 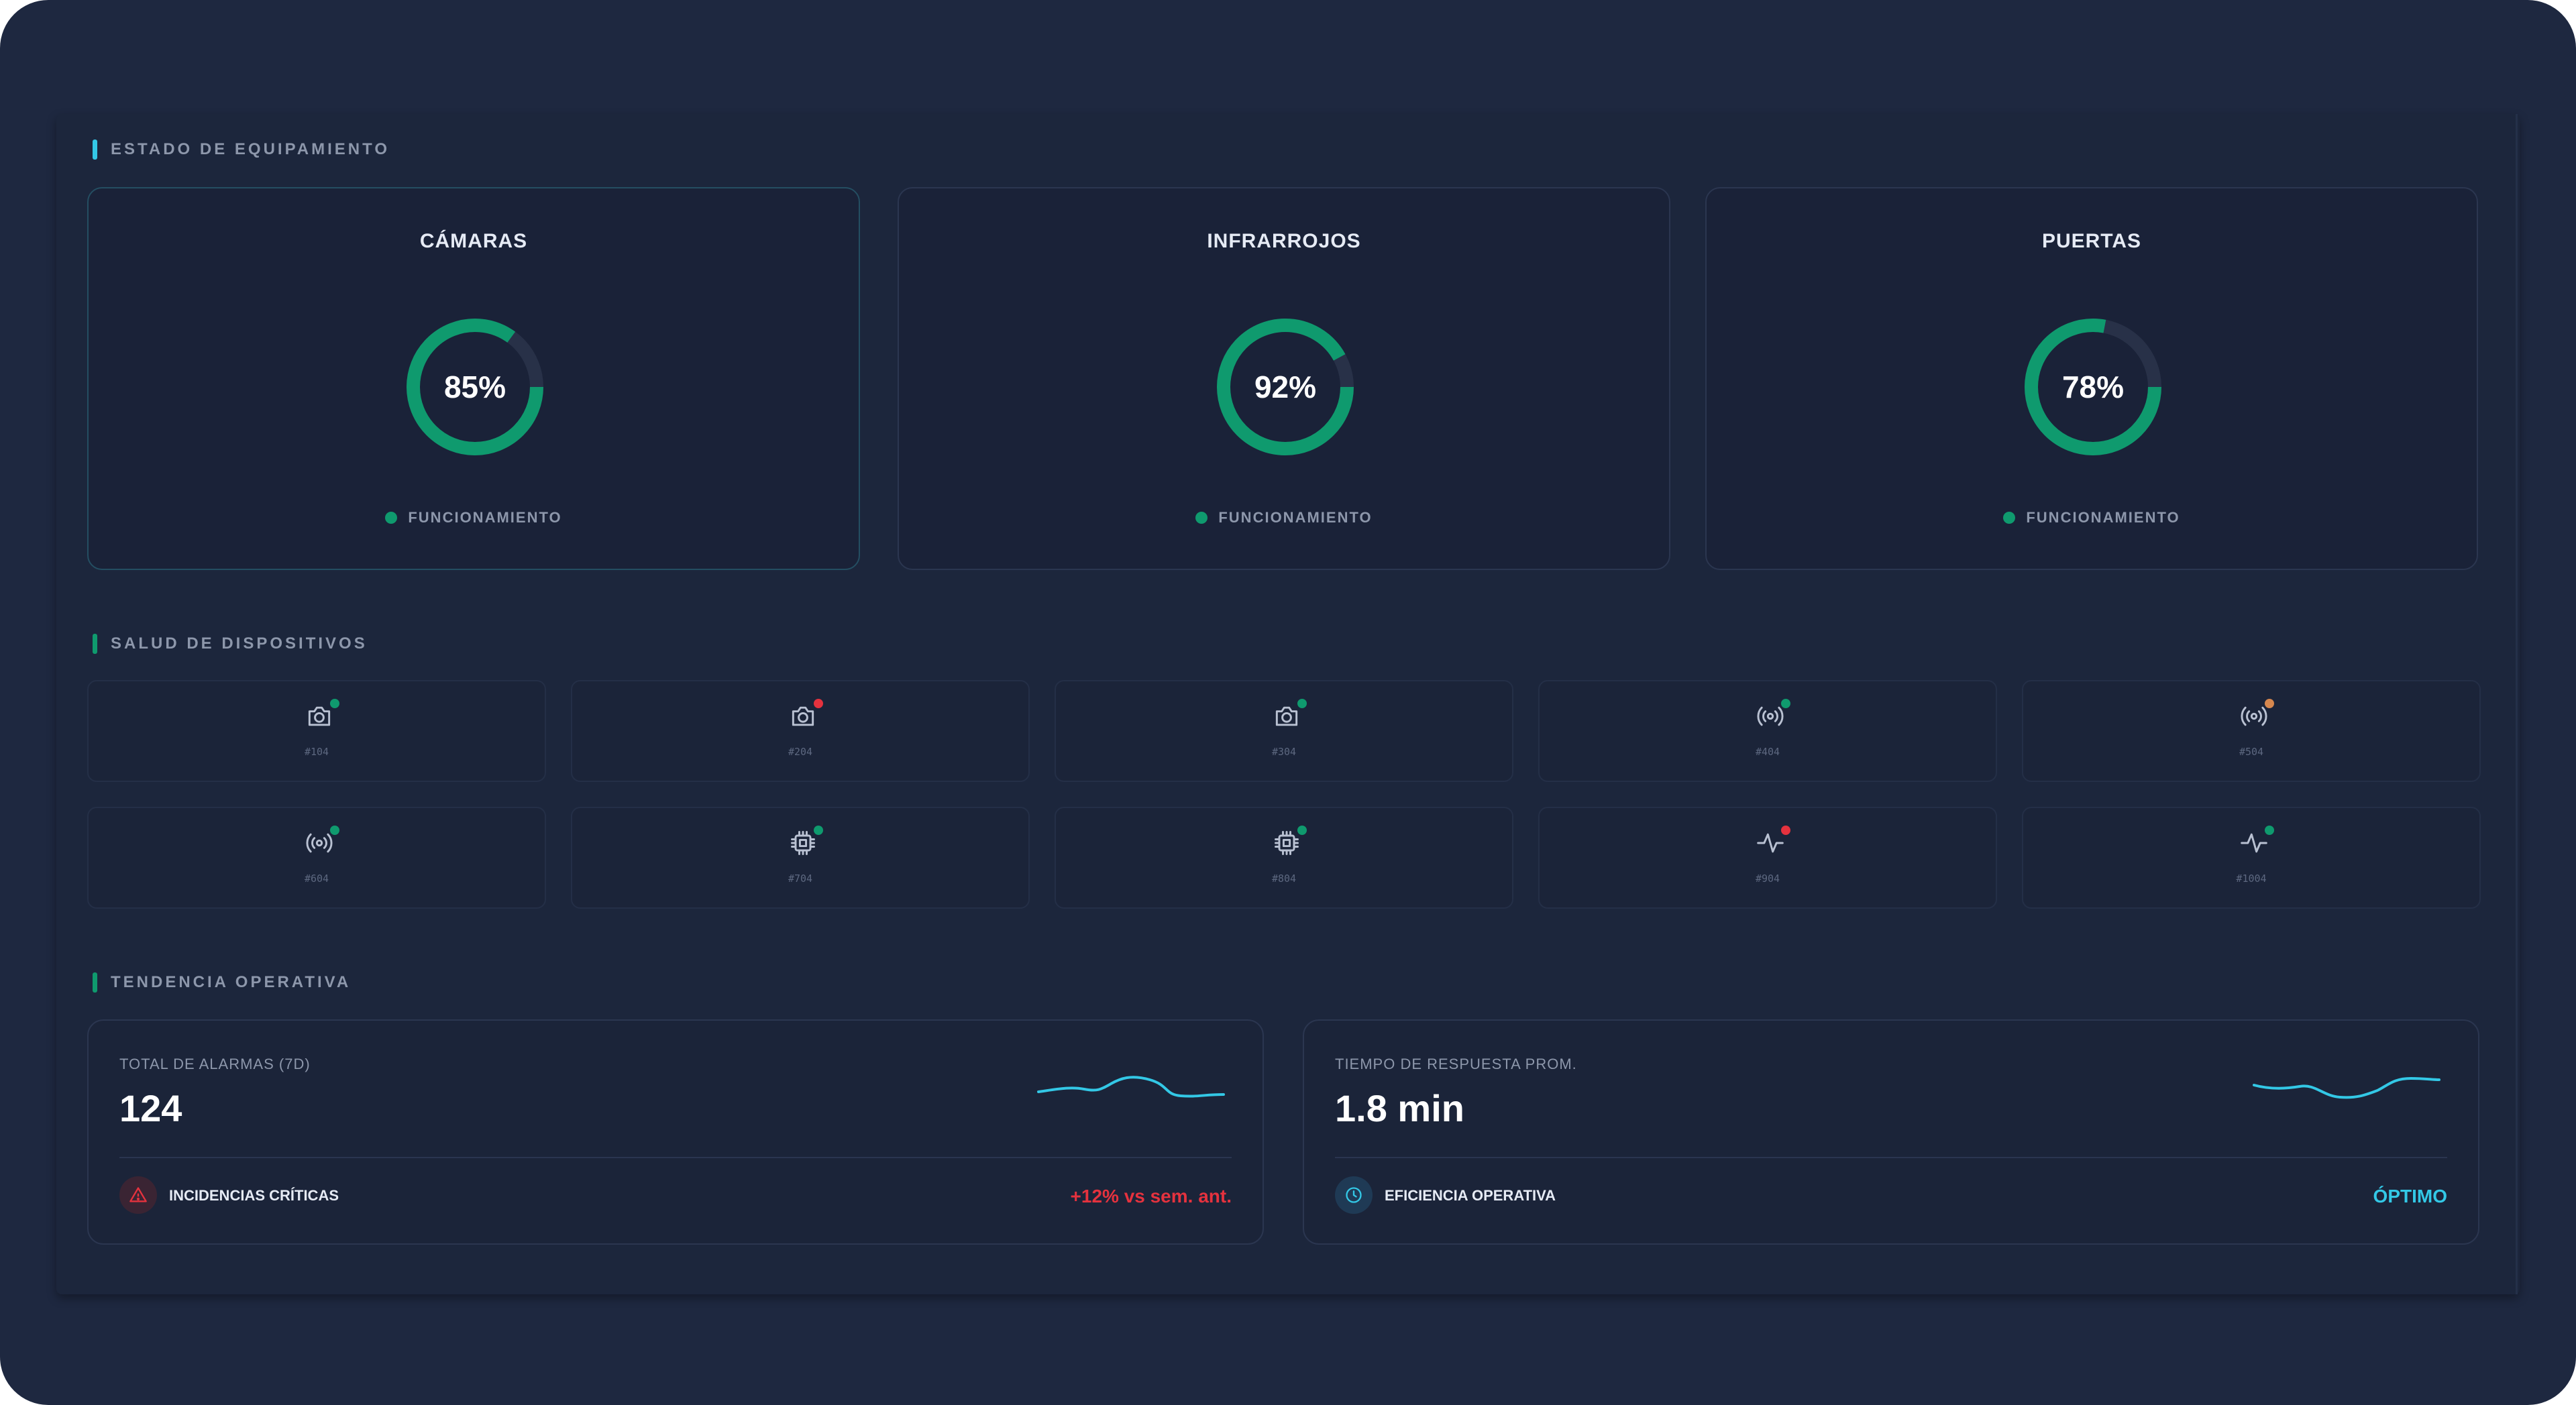 I want to click on section-title-text: TENDENCIA OPERATIVA, so click(x=231, y=982).